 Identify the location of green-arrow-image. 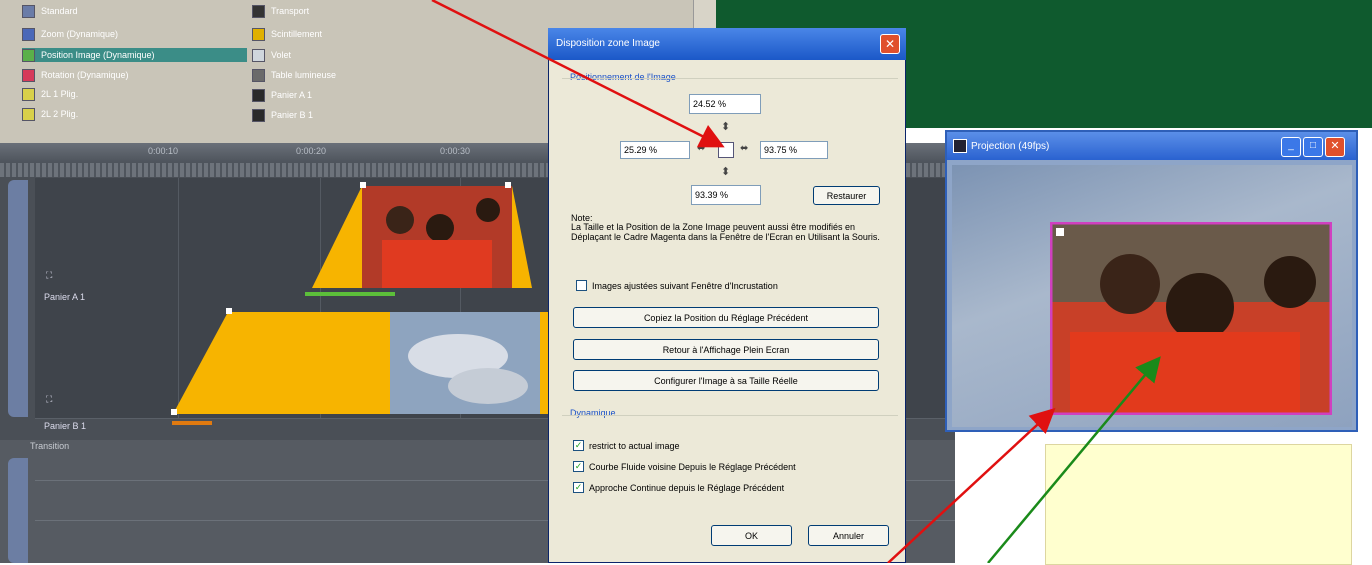
(1074, 459).